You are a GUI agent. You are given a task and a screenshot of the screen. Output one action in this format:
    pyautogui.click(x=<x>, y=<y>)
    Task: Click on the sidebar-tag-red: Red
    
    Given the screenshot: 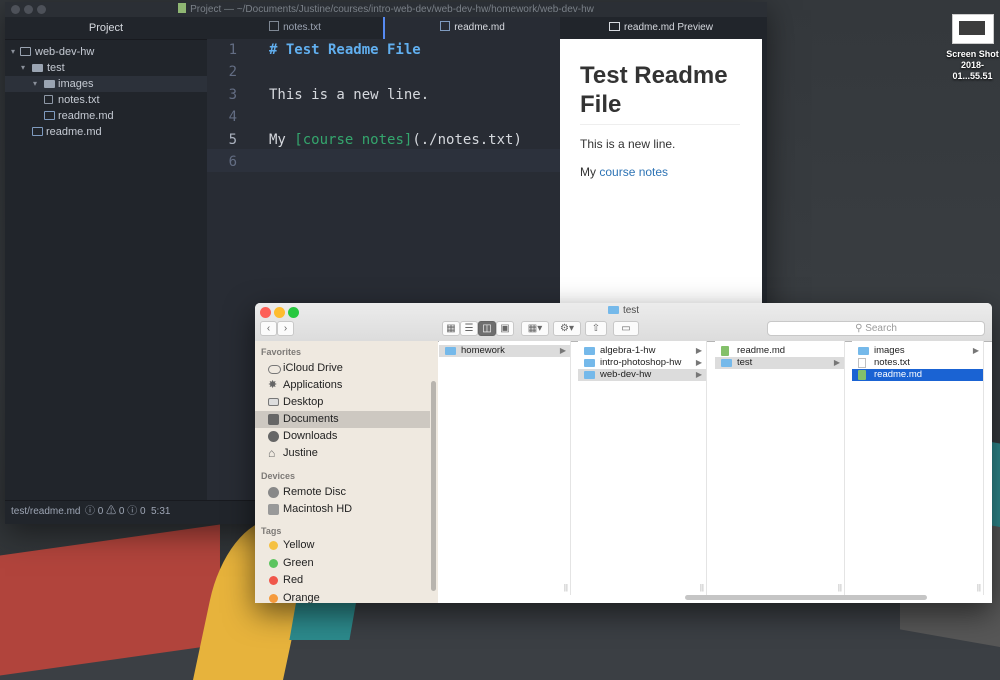 What is the action you would take?
    pyautogui.click(x=342, y=580)
    